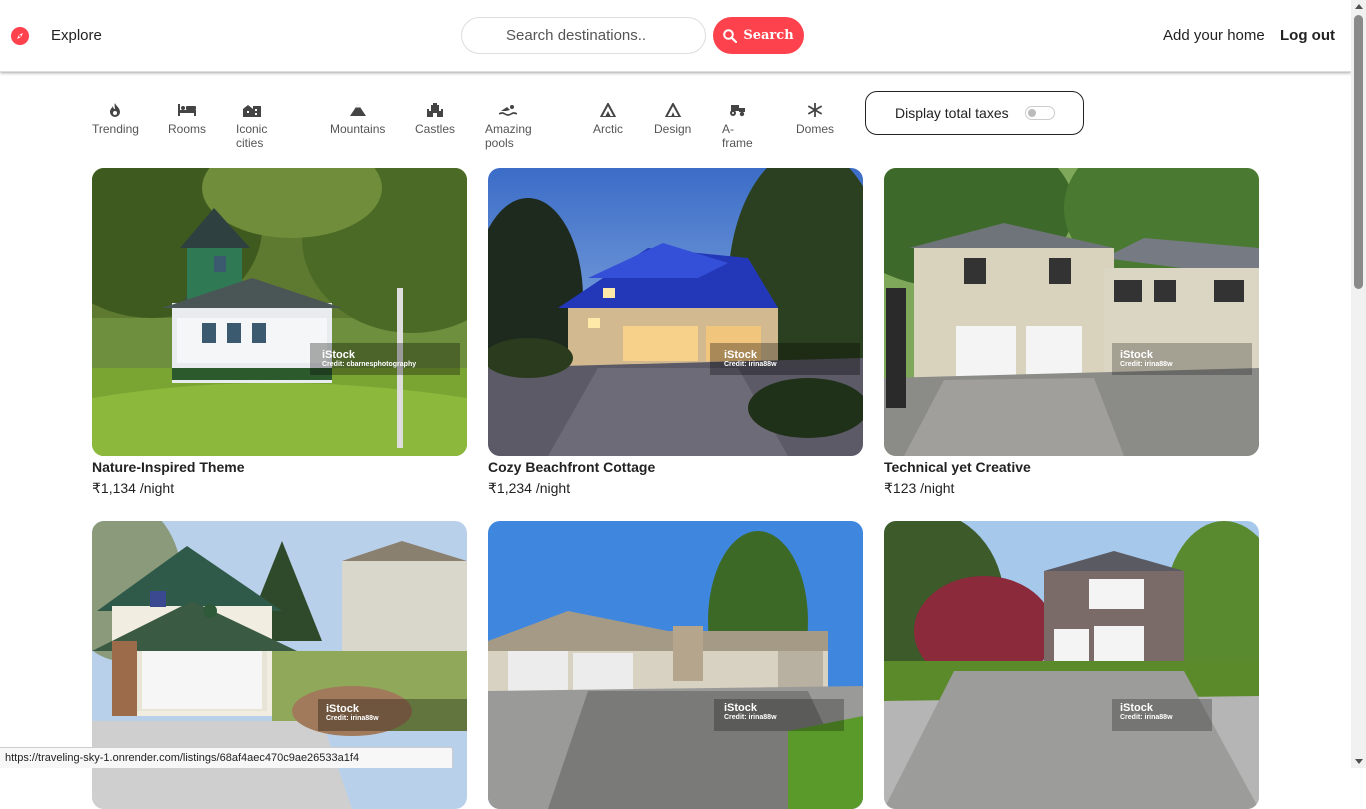  Describe the element at coordinates (20, 36) in the screenshot. I see `compass-icon` at that location.